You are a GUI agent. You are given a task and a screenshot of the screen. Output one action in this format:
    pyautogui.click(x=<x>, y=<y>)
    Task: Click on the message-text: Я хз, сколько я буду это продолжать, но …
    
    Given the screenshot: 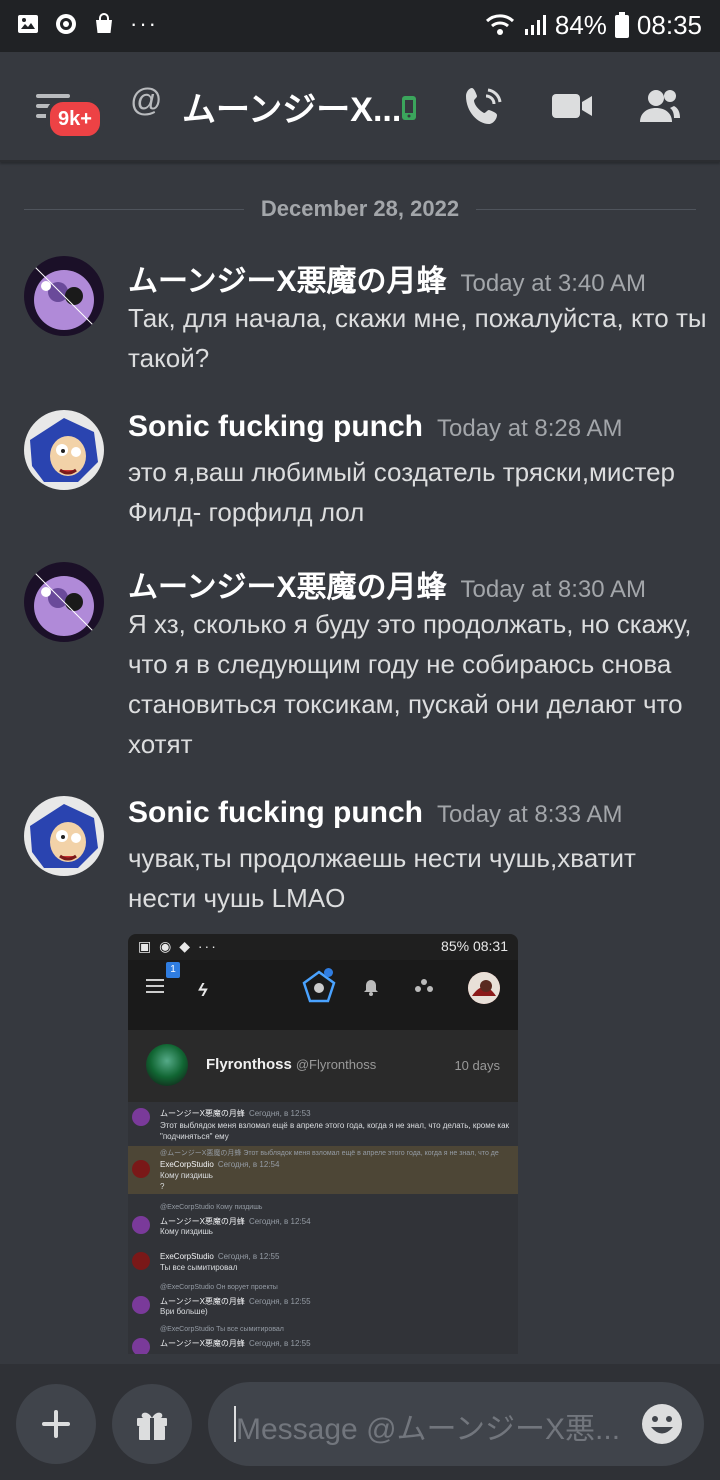 What is the action you would take?
    pyautogui.click(x=410, y=684)
    